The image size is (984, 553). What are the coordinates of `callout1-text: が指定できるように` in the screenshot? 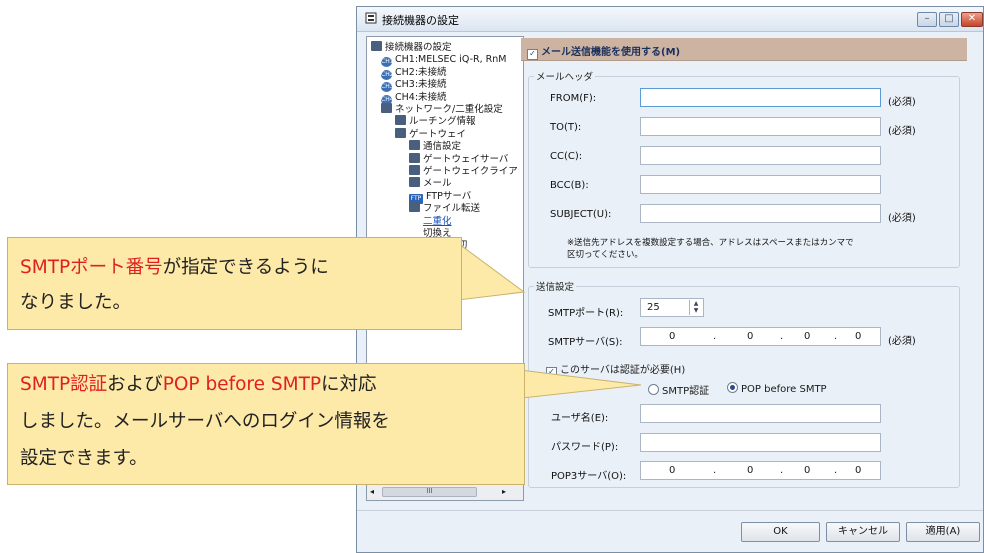 It's located at (245, 267).